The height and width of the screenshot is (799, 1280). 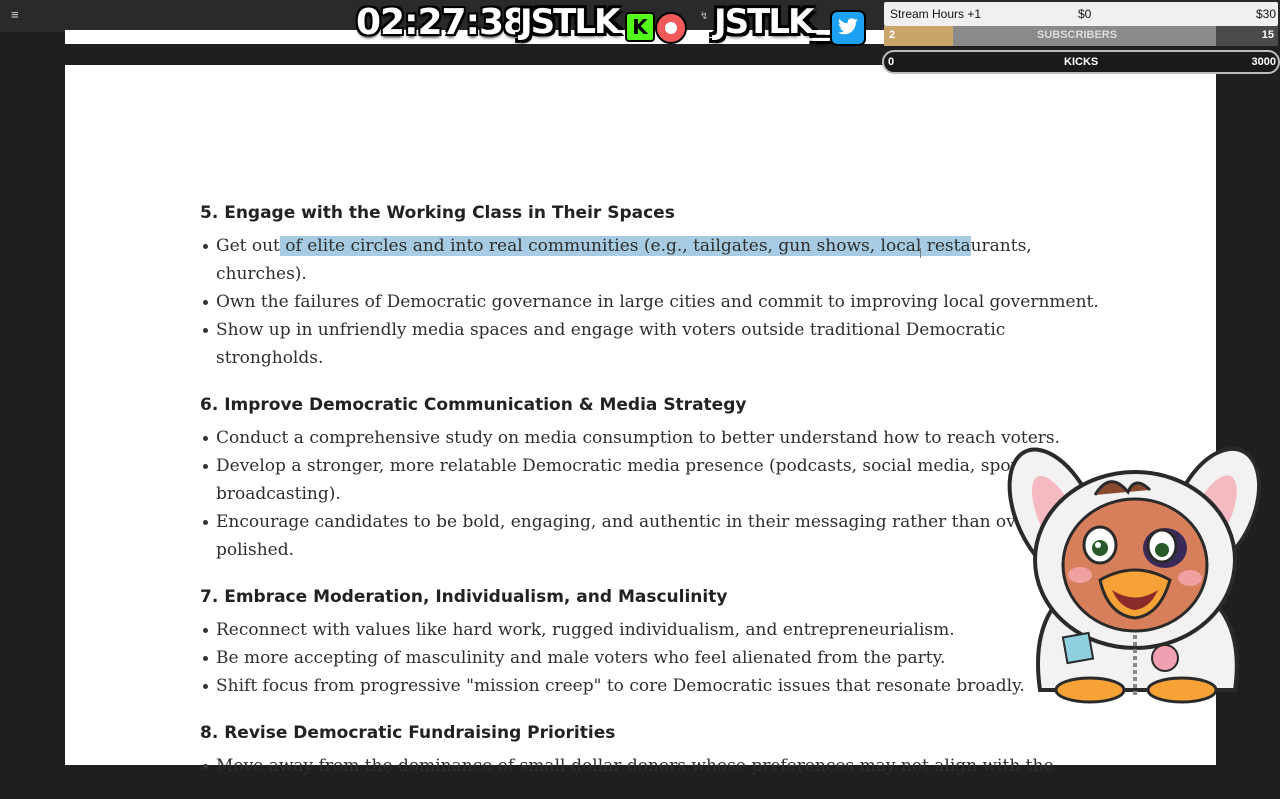 I want to click on stream-hours-bar: Stream Hours +1 $0 $30, so click(x=1081, y=14).